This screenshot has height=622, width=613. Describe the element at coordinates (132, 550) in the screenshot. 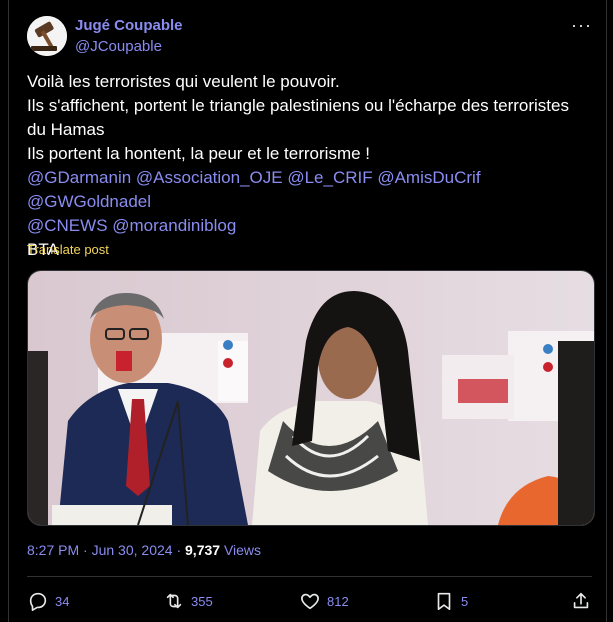

I see `tweet-date: Jun 30, 2024` at that location.